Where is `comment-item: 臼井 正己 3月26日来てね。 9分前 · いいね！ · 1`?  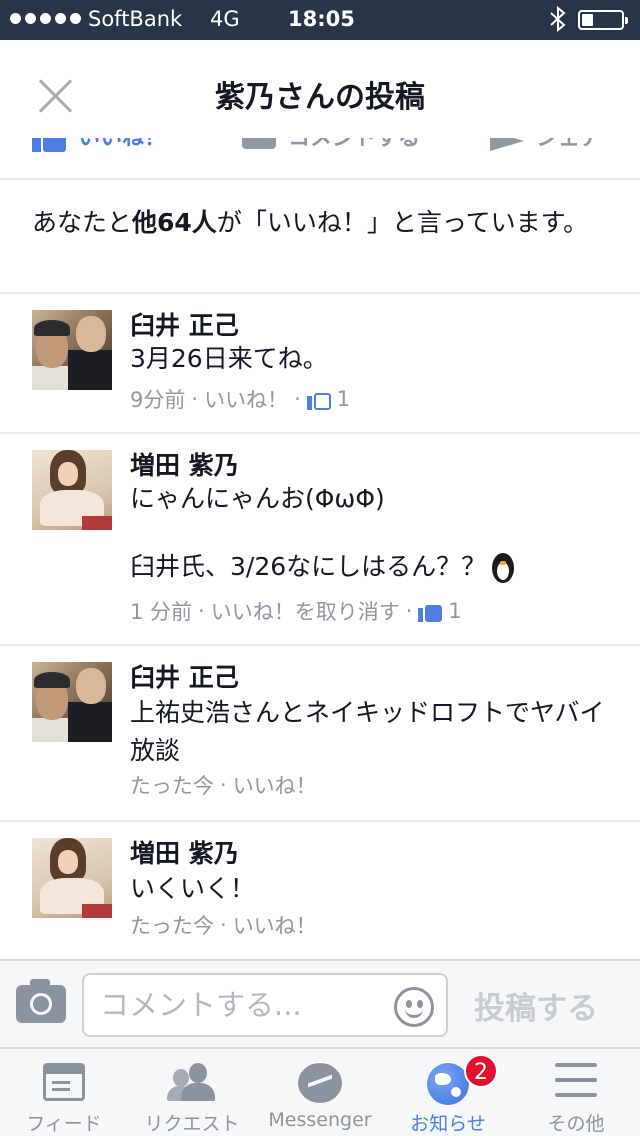 comment-item: 臼井 正己 3月26日来てね。 9分前 · いいね！ · 1 is located at coordinates (320, 363).